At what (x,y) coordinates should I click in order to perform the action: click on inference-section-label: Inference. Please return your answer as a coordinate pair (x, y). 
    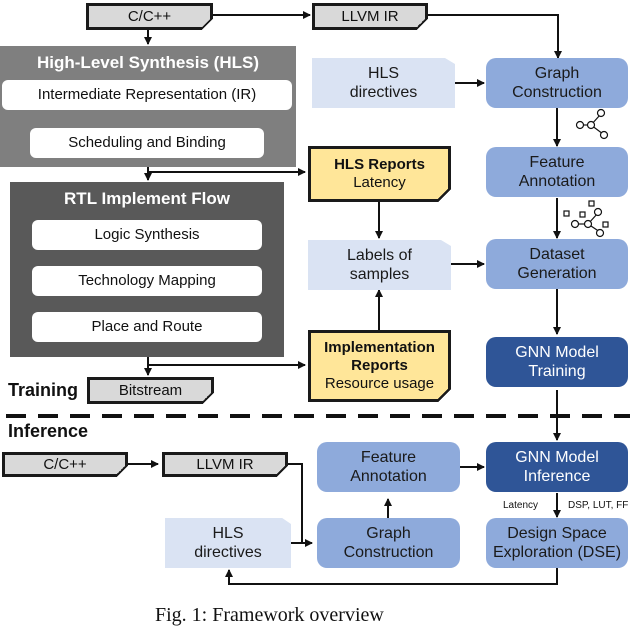
    Looking at the image, I should click on (48, 431).